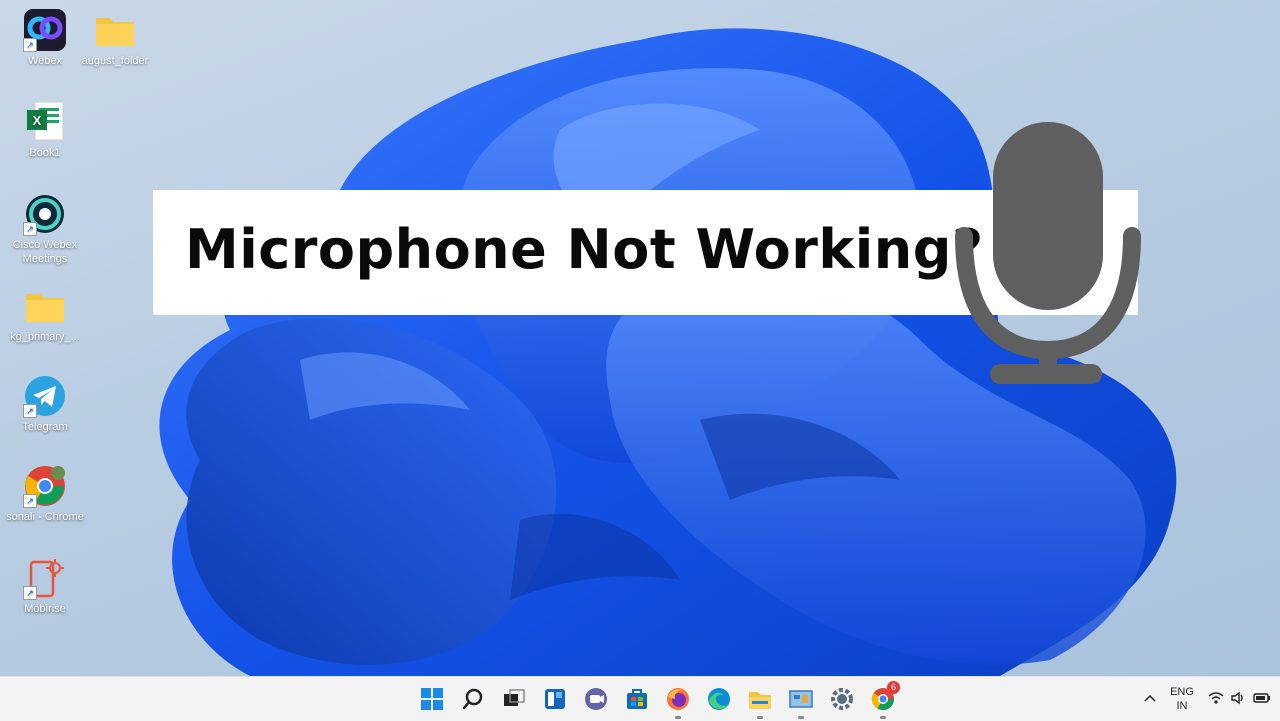 This screenshot has width=1280, height=721. What do you see at coordinates (45, 153) in the screenshot?
I see `desktop-icon-label: Book1` at bounding box center [45, 153].